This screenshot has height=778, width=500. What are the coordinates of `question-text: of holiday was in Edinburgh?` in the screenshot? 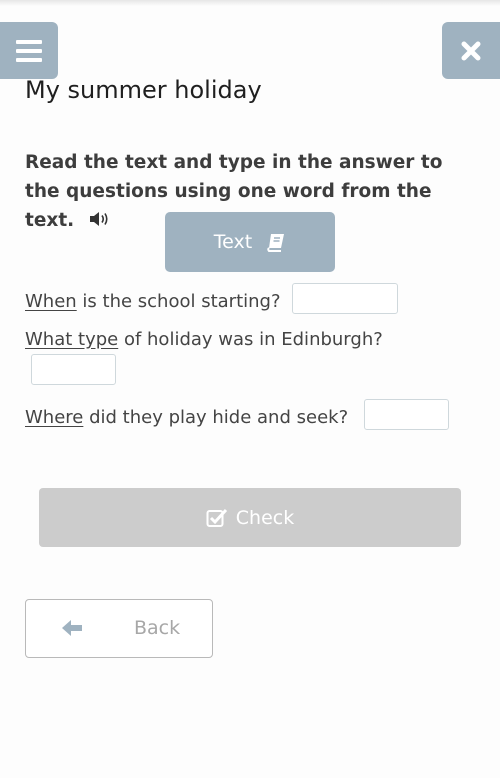 It's located at (250, 339).